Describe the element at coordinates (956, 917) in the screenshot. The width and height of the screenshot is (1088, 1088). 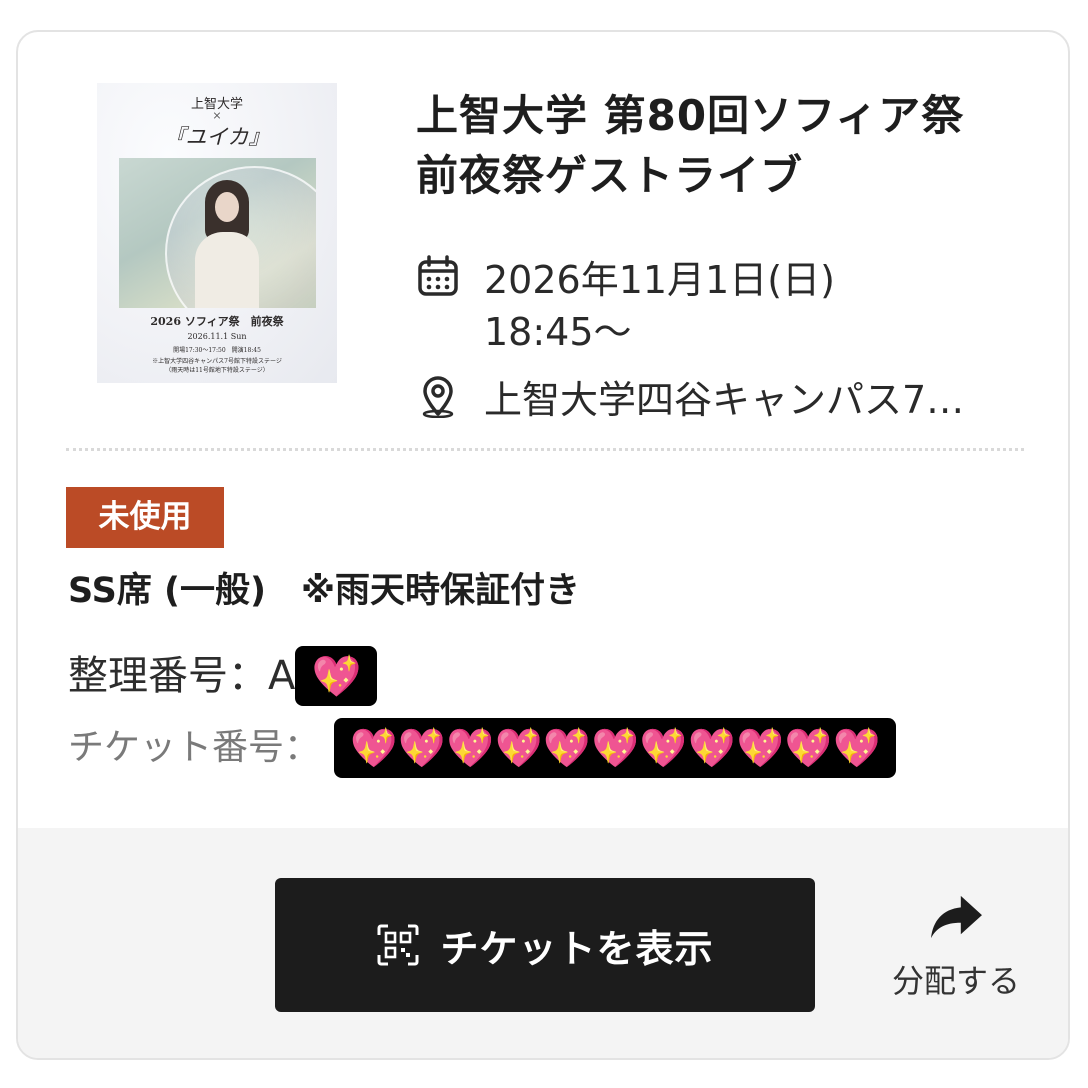
I see `share-arrow-icon` at that location.